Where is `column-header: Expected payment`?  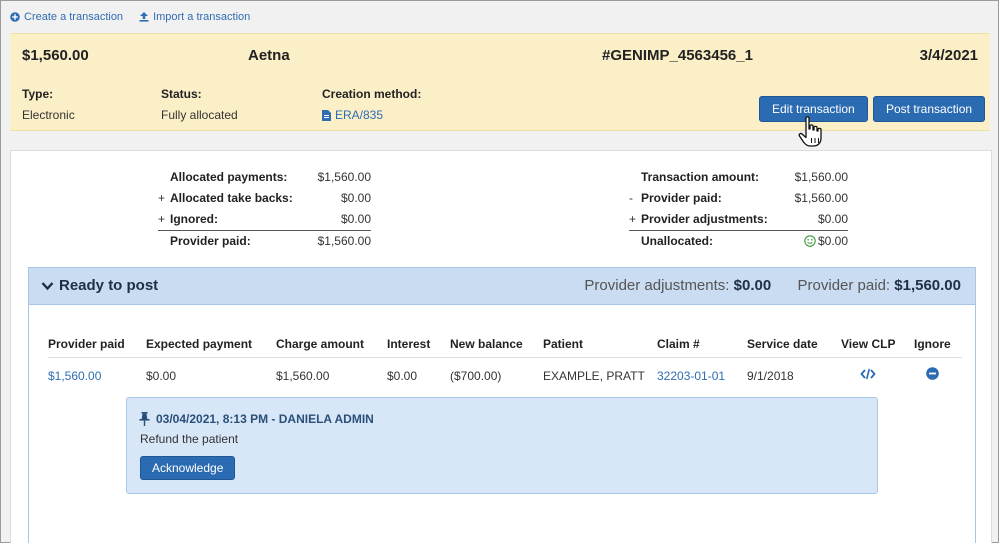 column-header: Expected payment is located at coordinates (199, 344).